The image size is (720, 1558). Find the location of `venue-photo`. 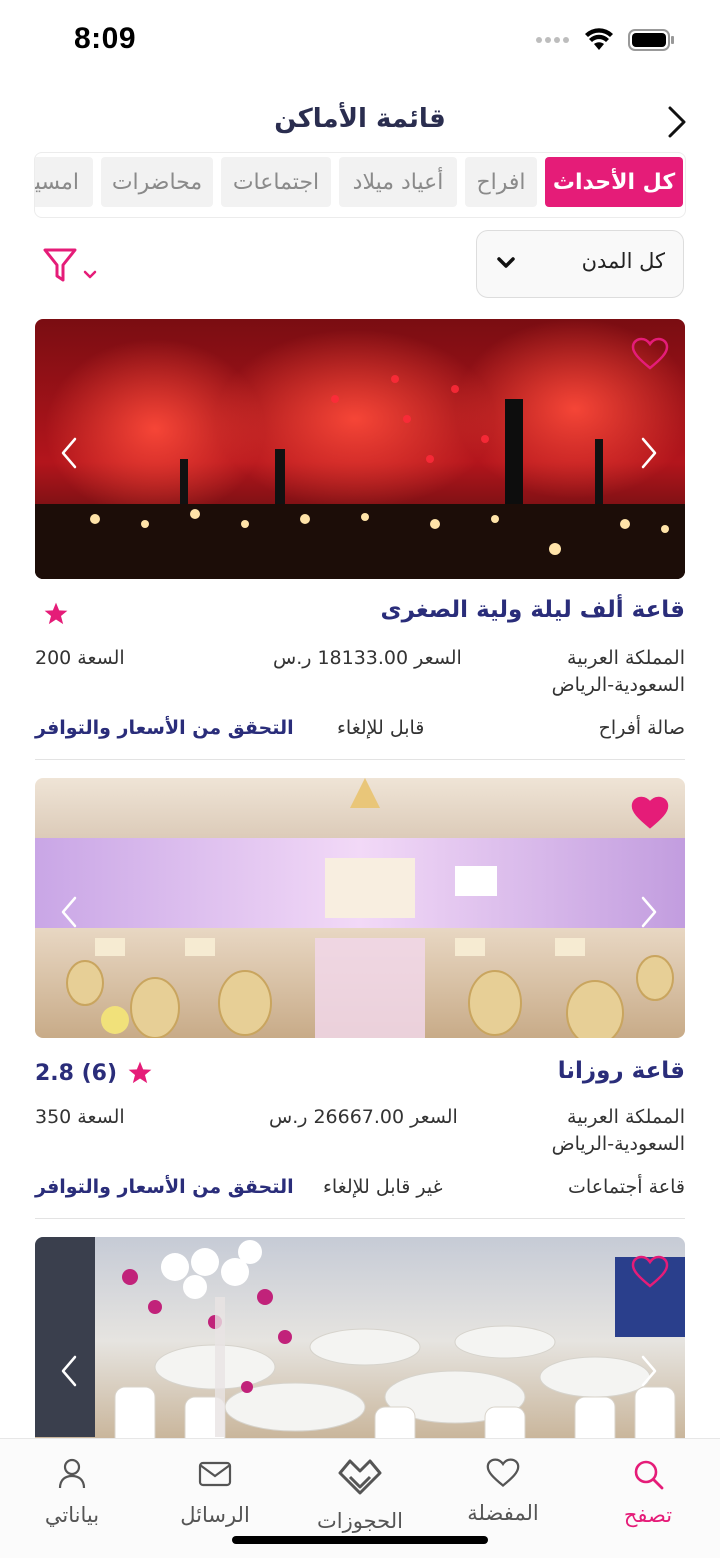

venue-photo is located at coordinates (360, 1337).